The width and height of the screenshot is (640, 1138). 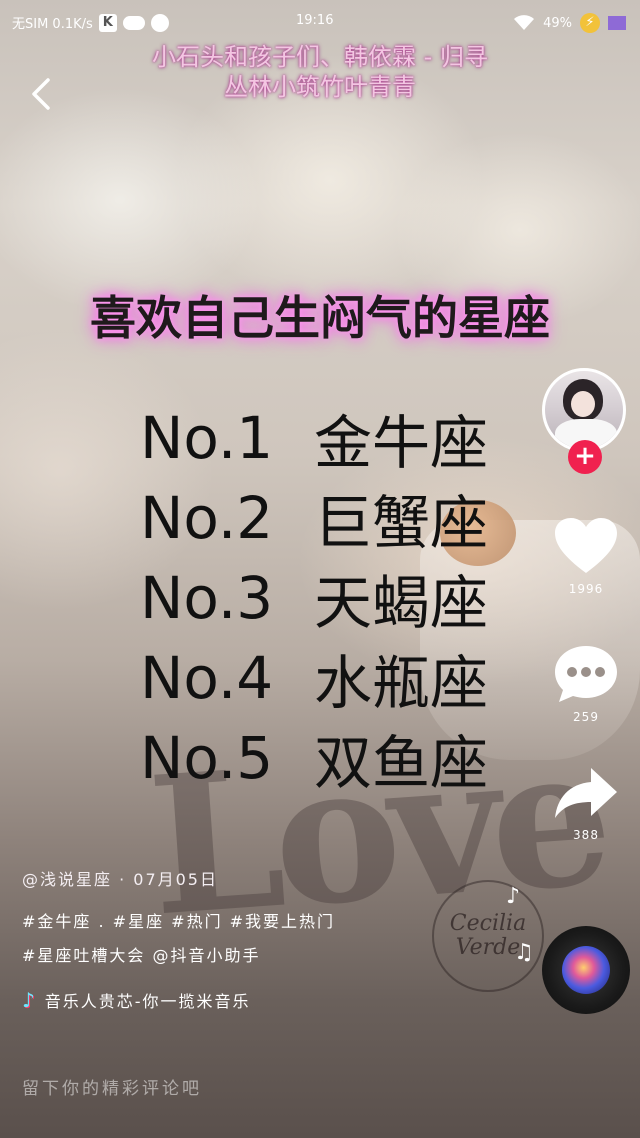 What do you see at coordinates (401, 683) in the screenshot?
I see `rank-sign: 水瓶座` at bounding box center [401, 683].